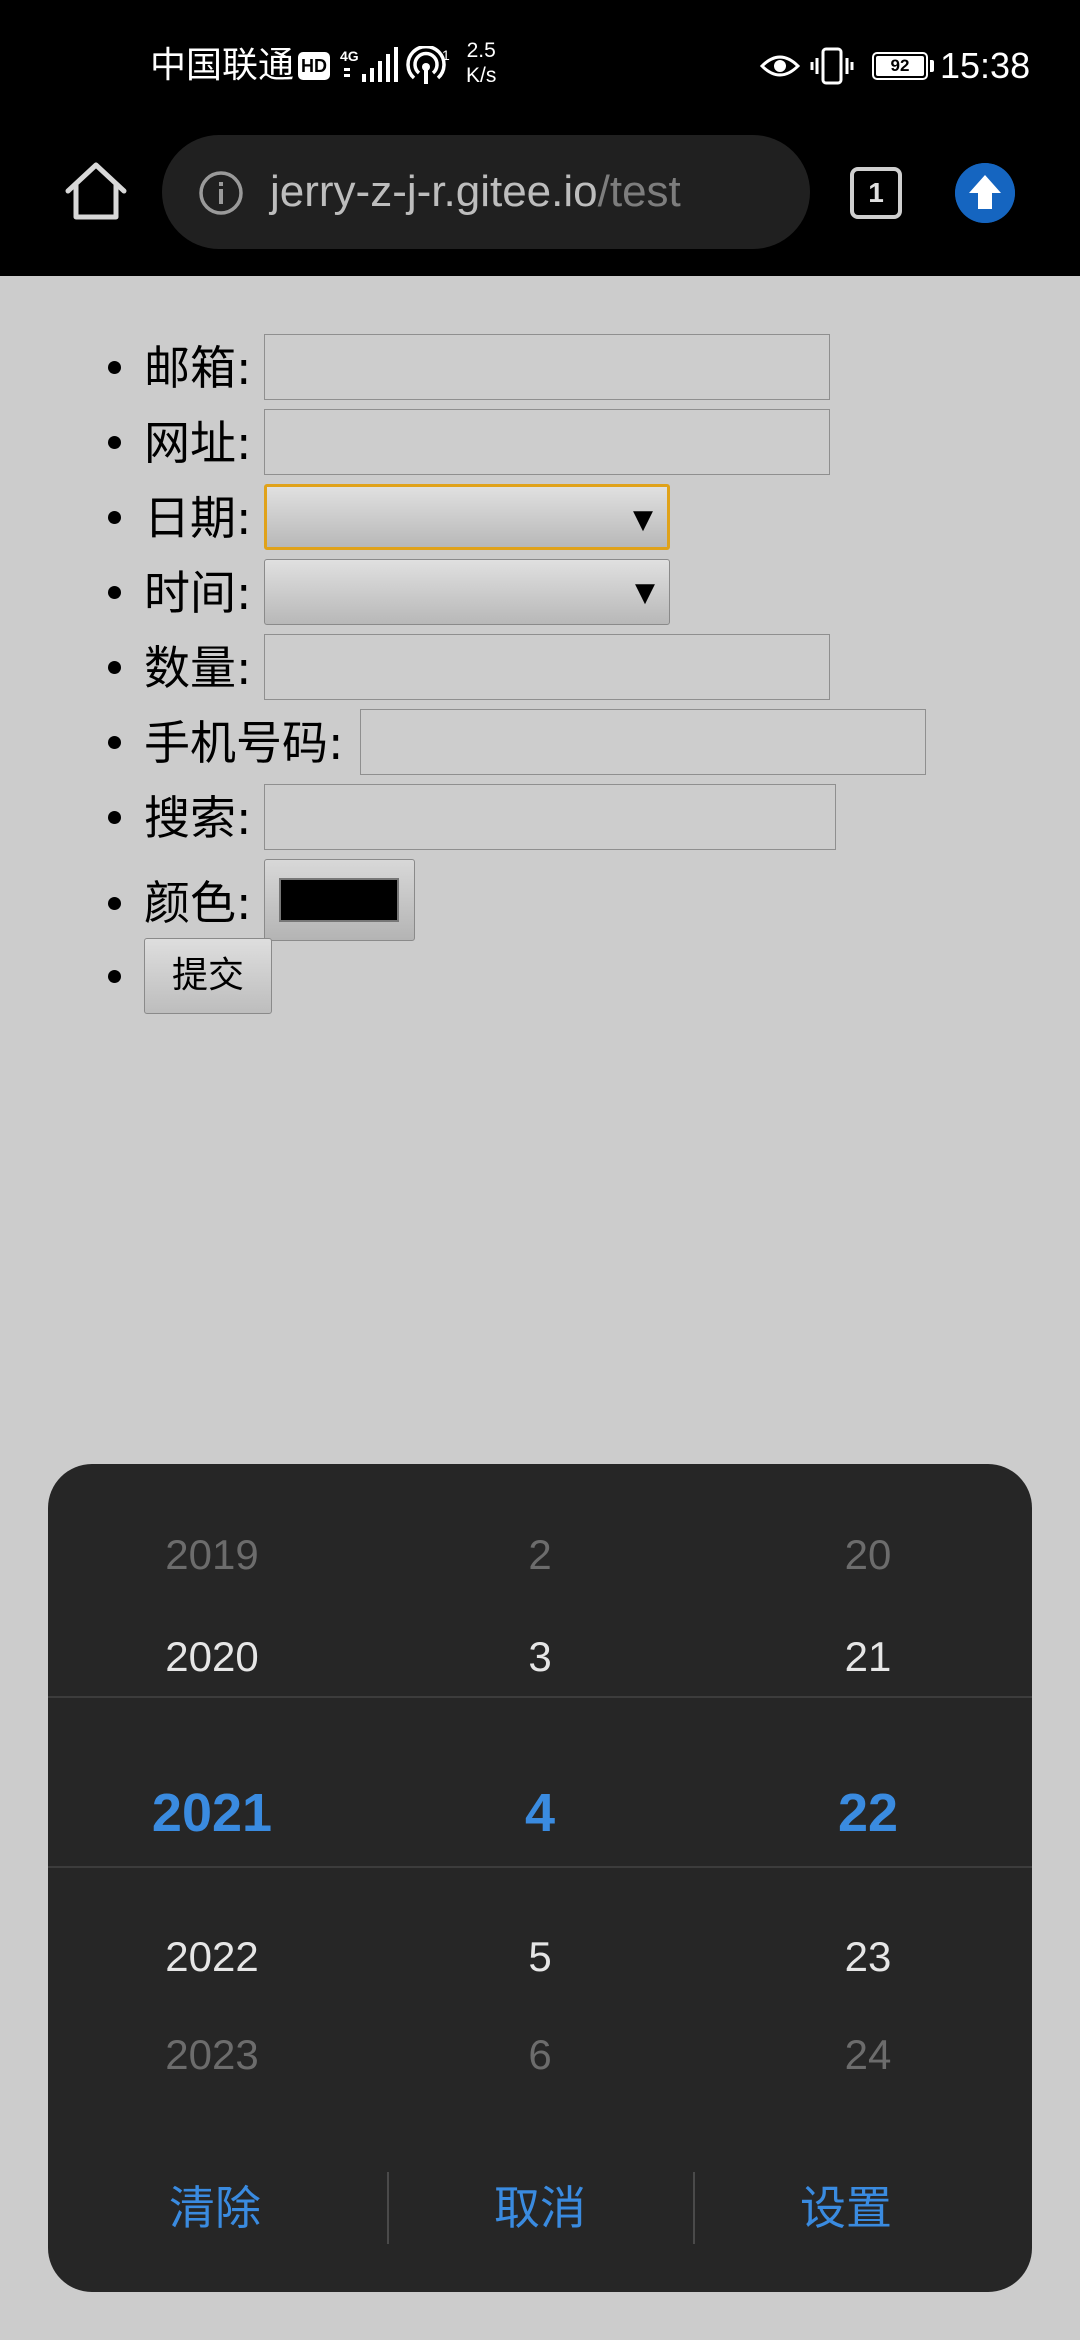 This screenshot has width=1080, height=2340. Describe the element at coordinates (222, 65) in the screenshot. I see `carrier-name: 中国联通` at that location.